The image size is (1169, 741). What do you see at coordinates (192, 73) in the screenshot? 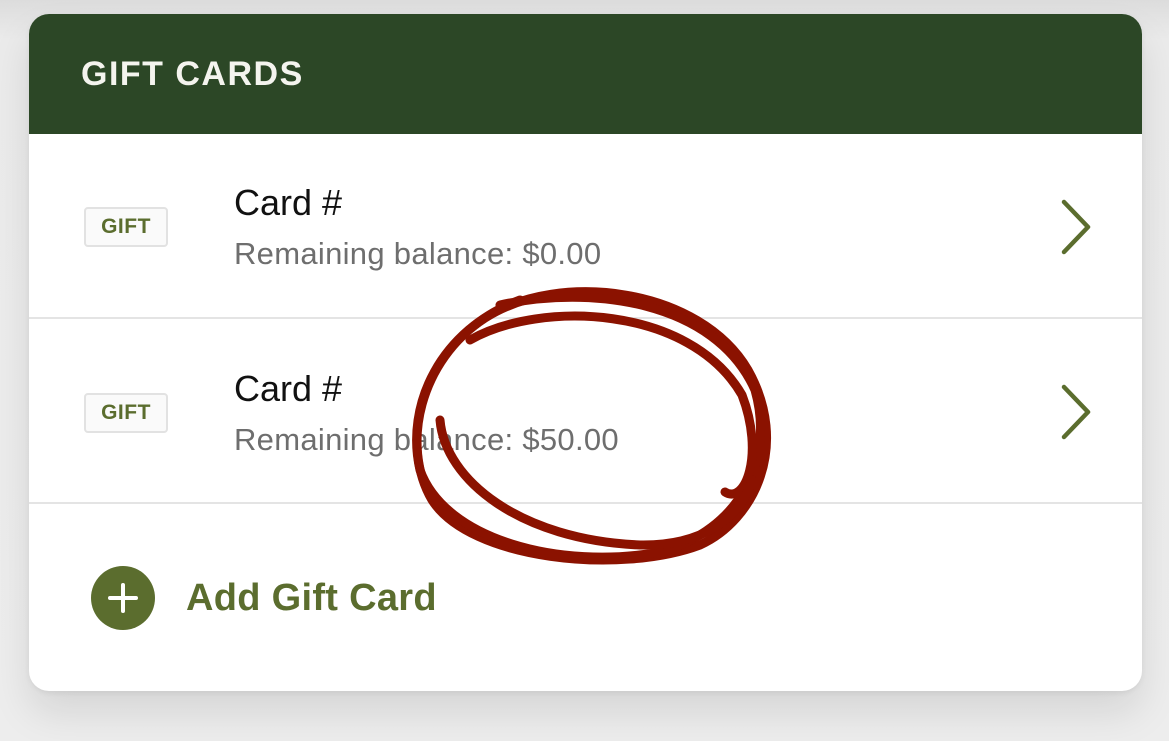
I see `panel-title: GIFT CARDS` at bounding box center [192, 73].